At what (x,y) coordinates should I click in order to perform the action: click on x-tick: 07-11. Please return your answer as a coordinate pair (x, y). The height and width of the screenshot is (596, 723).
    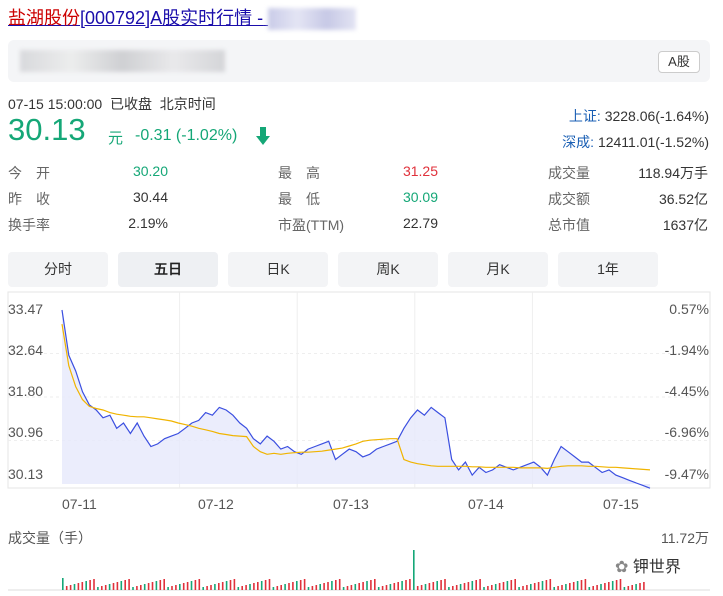
    Looking at the image, I should click on (79, 504).